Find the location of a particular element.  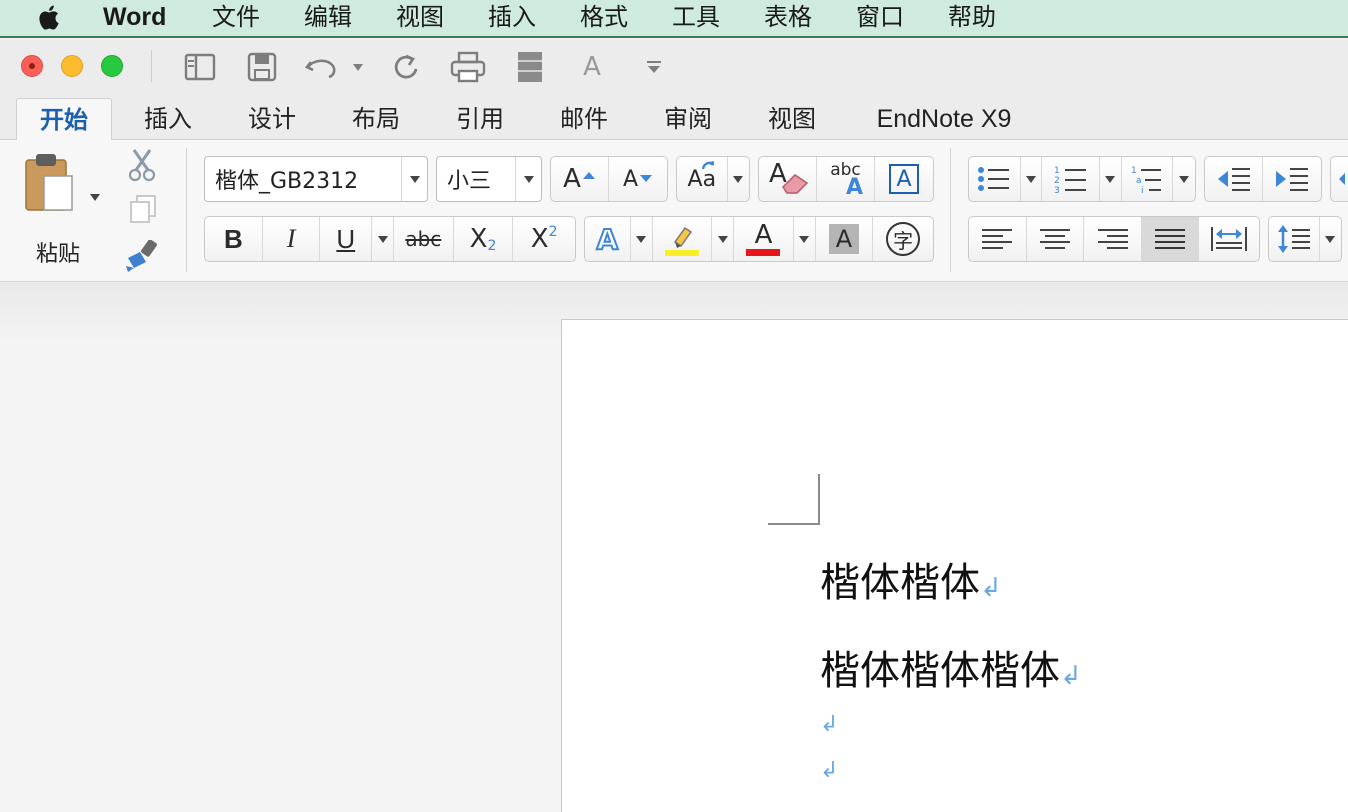

document-icon is located at coordinates (530, 67).